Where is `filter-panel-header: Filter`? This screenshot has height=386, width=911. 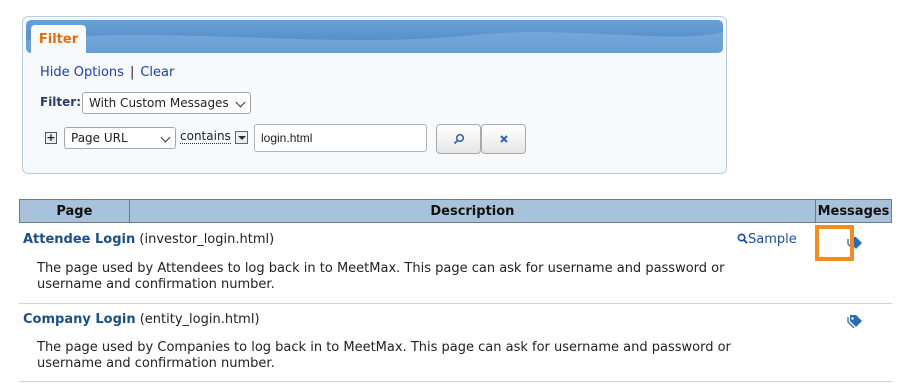 filter-panel-header: Filter is located at coordinates (374, 36).